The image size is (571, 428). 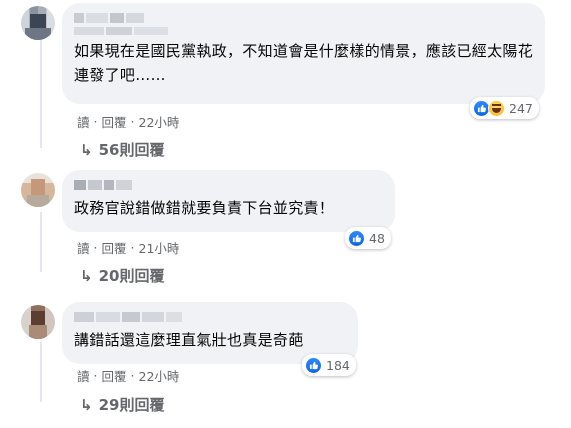 What do you see at coordinates (303, 31) in the screenshot?
I see `blurred-author-subtitle` at bounding box center [303, 31].